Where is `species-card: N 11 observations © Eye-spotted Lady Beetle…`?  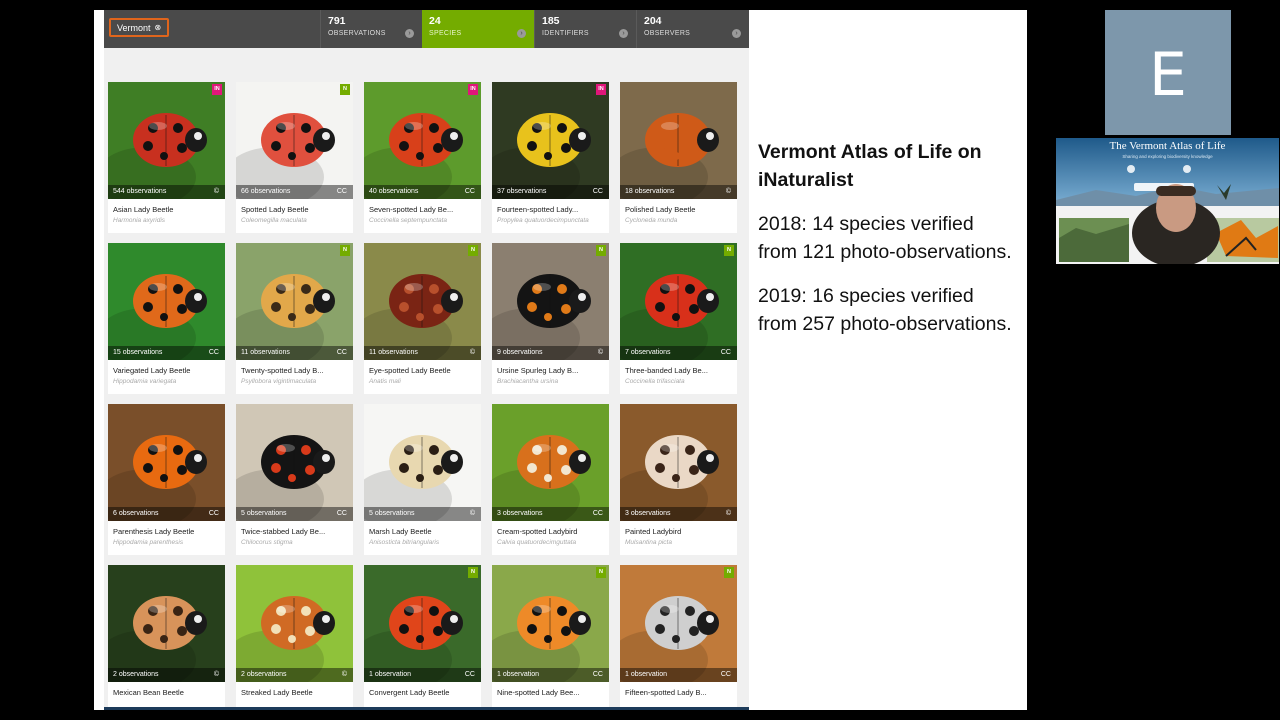
species-card: N 11 observations © Eye-spotted Lady Beetle… is located at coordinates (422, 318).